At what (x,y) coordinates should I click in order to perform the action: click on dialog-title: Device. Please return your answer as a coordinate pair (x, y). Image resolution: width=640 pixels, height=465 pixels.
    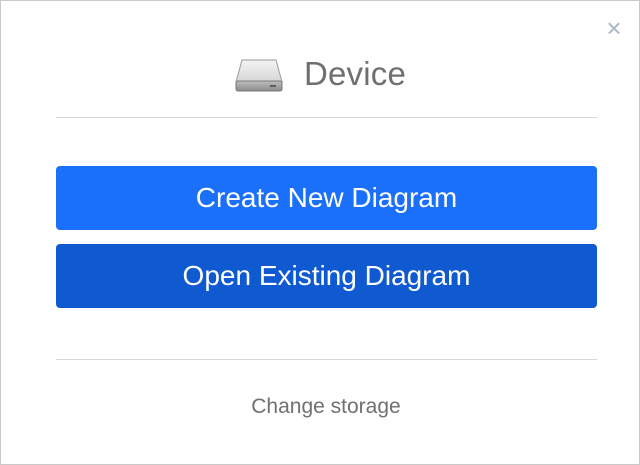
    Looking at the image, I should click on (355, 73).